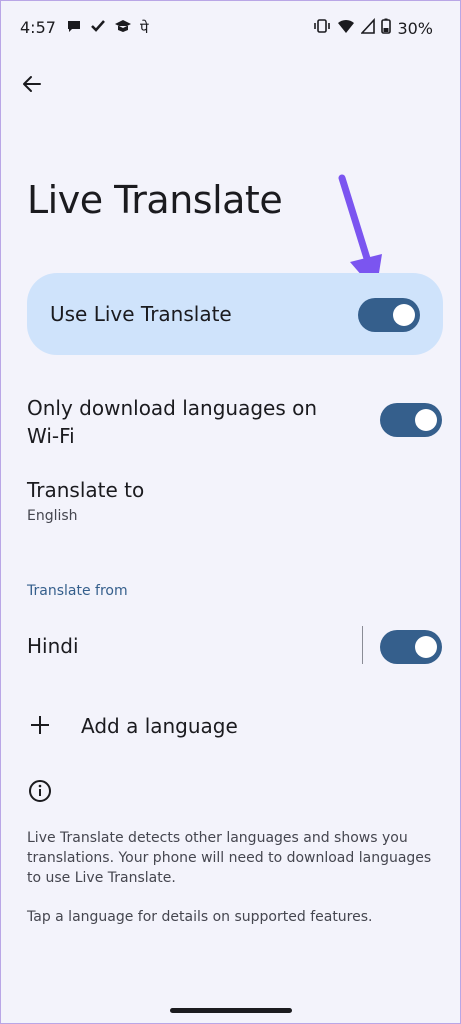 The width and height of the screenshot is (461, 1024). Describe the element at coordinates (411, 647) in the screenshot. I see `hindi-toggle` at that location.